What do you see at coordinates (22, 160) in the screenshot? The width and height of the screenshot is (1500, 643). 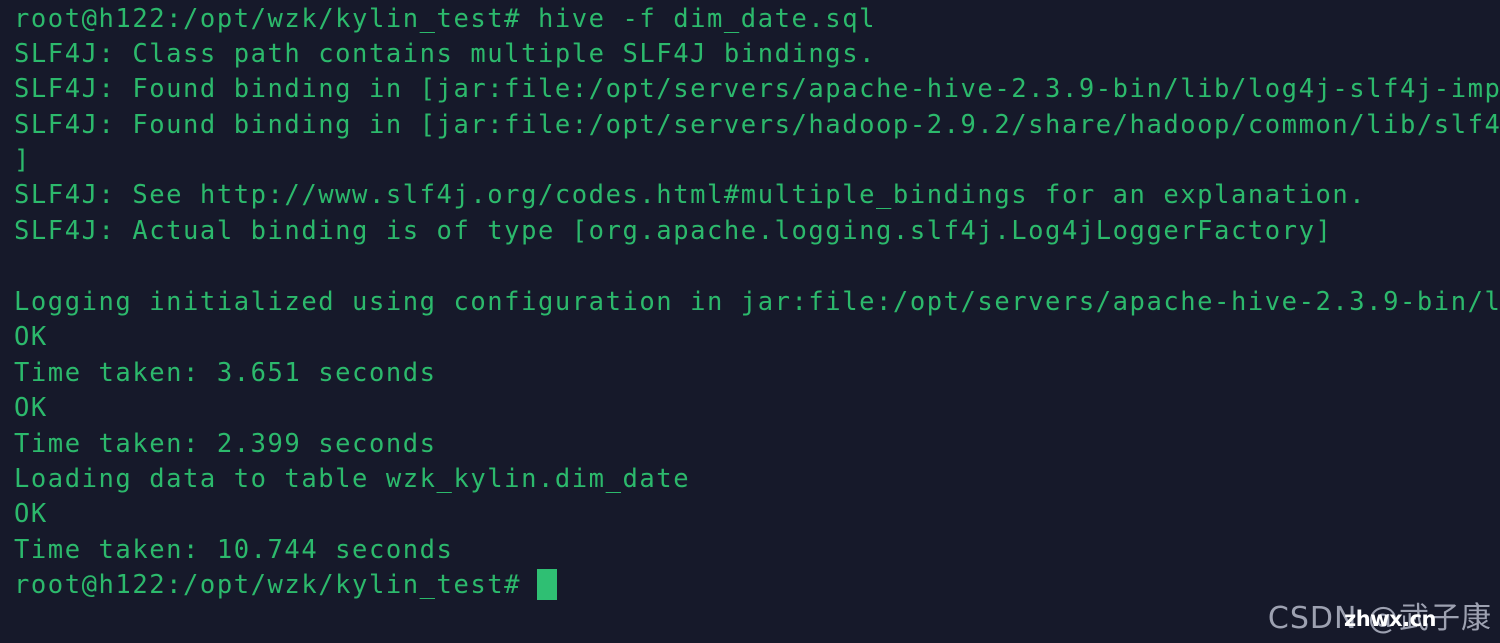 I see `terminal-line-bracket-close: ]` at bounding box center [22, 160].